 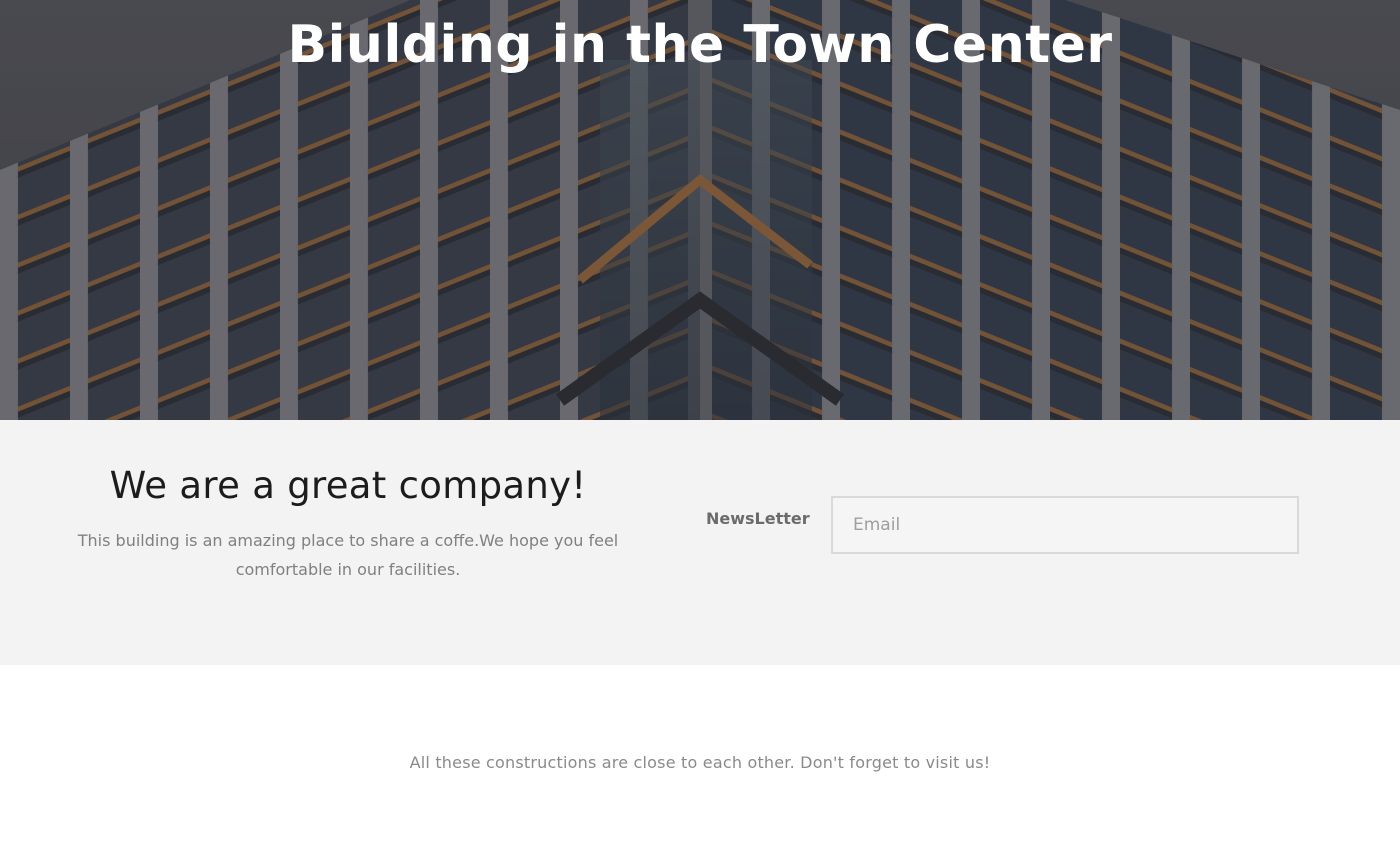 What do you see at coordinates (758, 518) in the screenshot?
I see `newsletter-label: NewsLetter` at bounding box center [758, 518].